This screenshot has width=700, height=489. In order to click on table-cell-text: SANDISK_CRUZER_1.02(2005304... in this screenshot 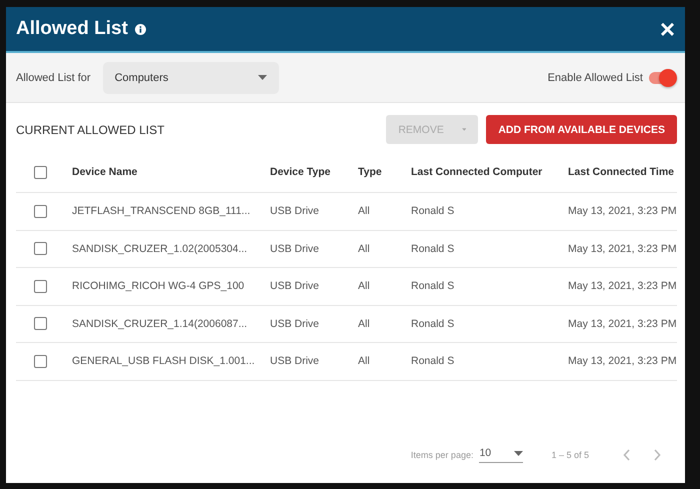, I will do `click(160, 248)`.